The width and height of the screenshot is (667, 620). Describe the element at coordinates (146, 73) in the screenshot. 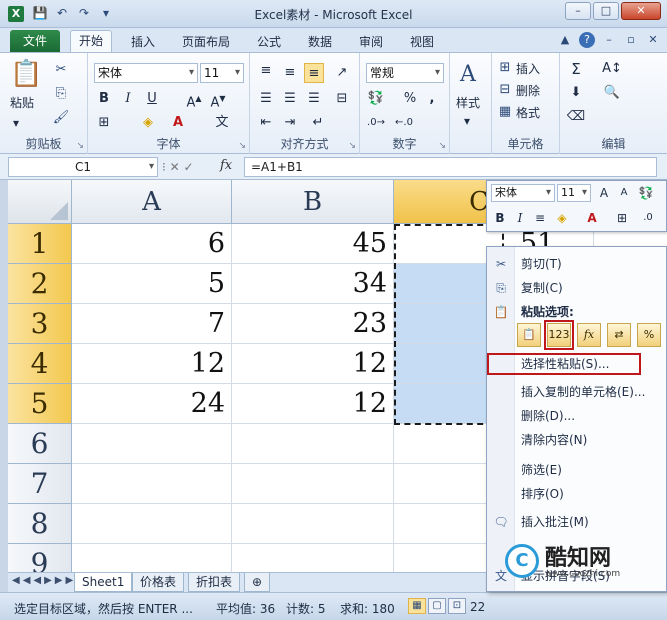

I see `font-name-combo: 宋体` at that location.